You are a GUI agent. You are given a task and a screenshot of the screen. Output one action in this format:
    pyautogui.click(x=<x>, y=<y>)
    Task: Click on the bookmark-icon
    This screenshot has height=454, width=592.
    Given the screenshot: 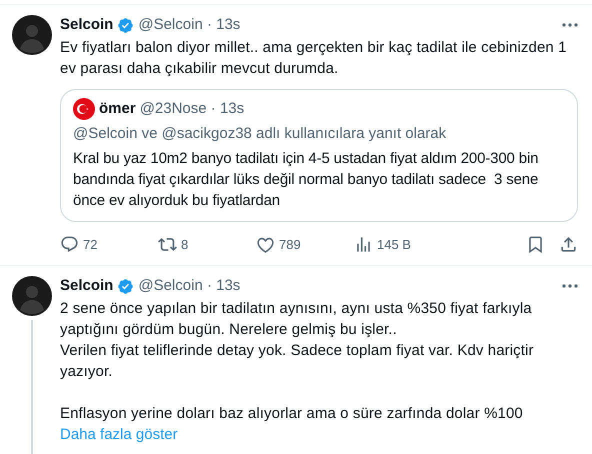 What is the action you would take?
    pyautogui.click(x=535, y=244)
    